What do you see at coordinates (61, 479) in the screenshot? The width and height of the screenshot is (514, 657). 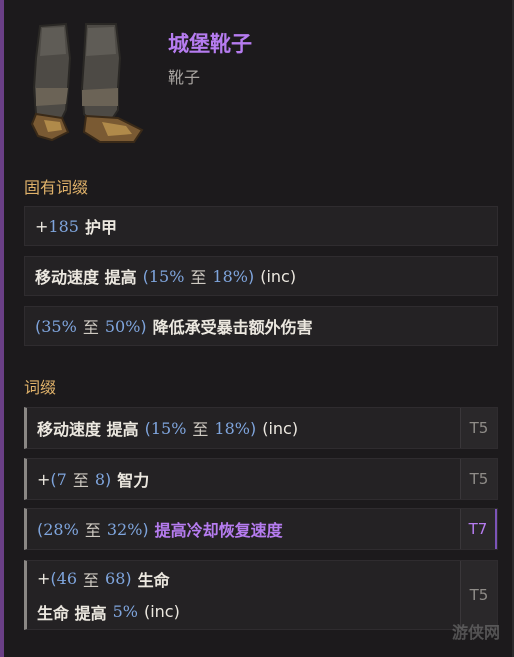 I see `range-min: 7` at bounding box center [61, 479].